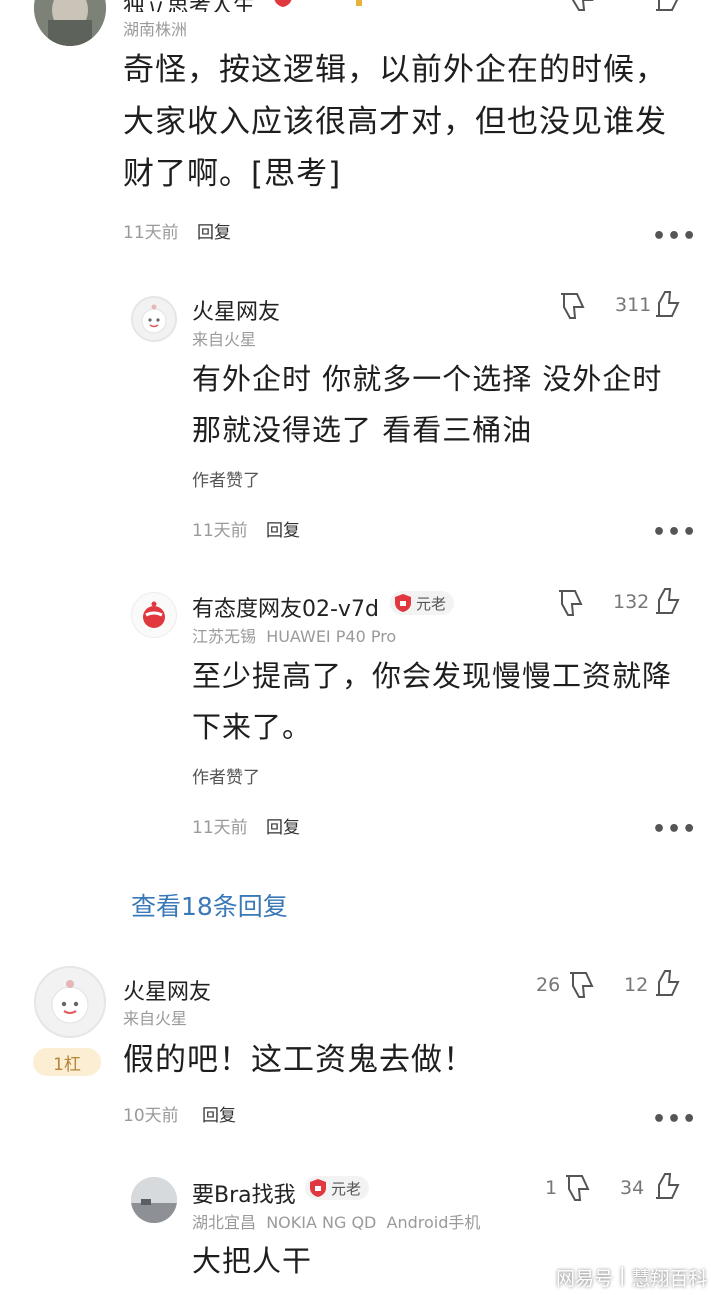 The width and height of the screenshot is (720, 1295). What do you see at coordinates (432, 701) in the screenshot?
I see `reply-text: 至少提高了，你会发现慢慢工资就降下来了。` at bounding box center [432, 701].